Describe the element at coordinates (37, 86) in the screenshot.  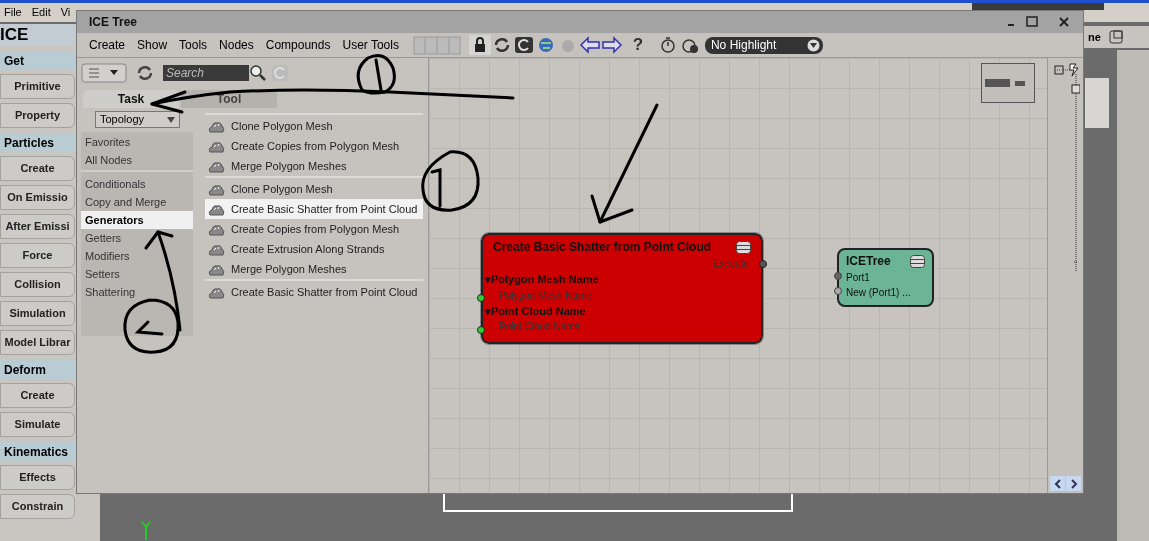
I see `toolbar-button: Primitive` at that location.